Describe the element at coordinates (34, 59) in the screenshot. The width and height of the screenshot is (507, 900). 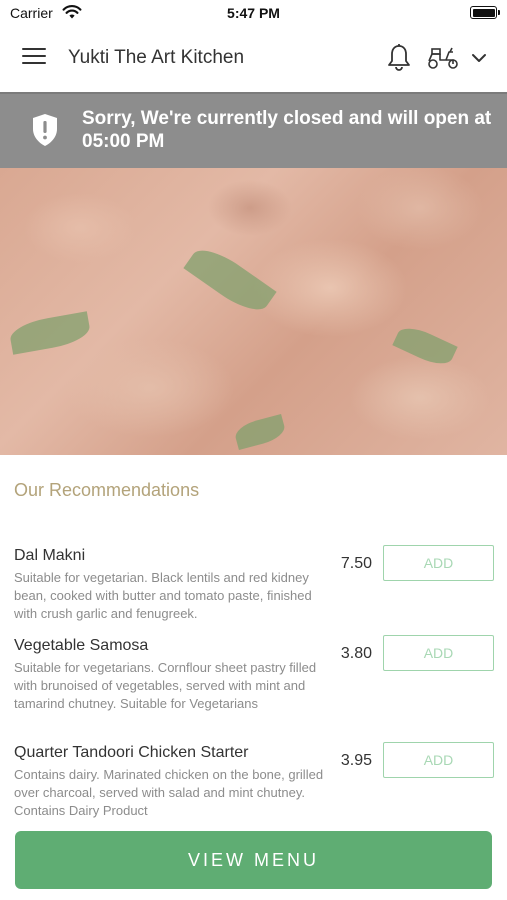
I see `hamburger-icon` at that location.